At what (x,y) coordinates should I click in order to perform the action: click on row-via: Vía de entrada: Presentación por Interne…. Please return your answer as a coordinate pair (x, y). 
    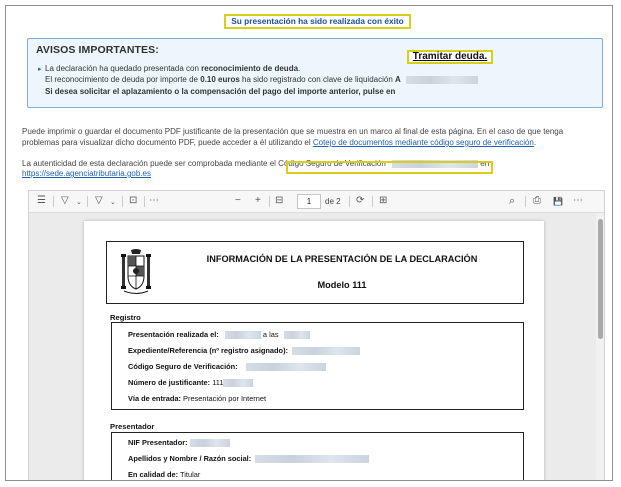
    Looking at the image, I should click on (197, 398).